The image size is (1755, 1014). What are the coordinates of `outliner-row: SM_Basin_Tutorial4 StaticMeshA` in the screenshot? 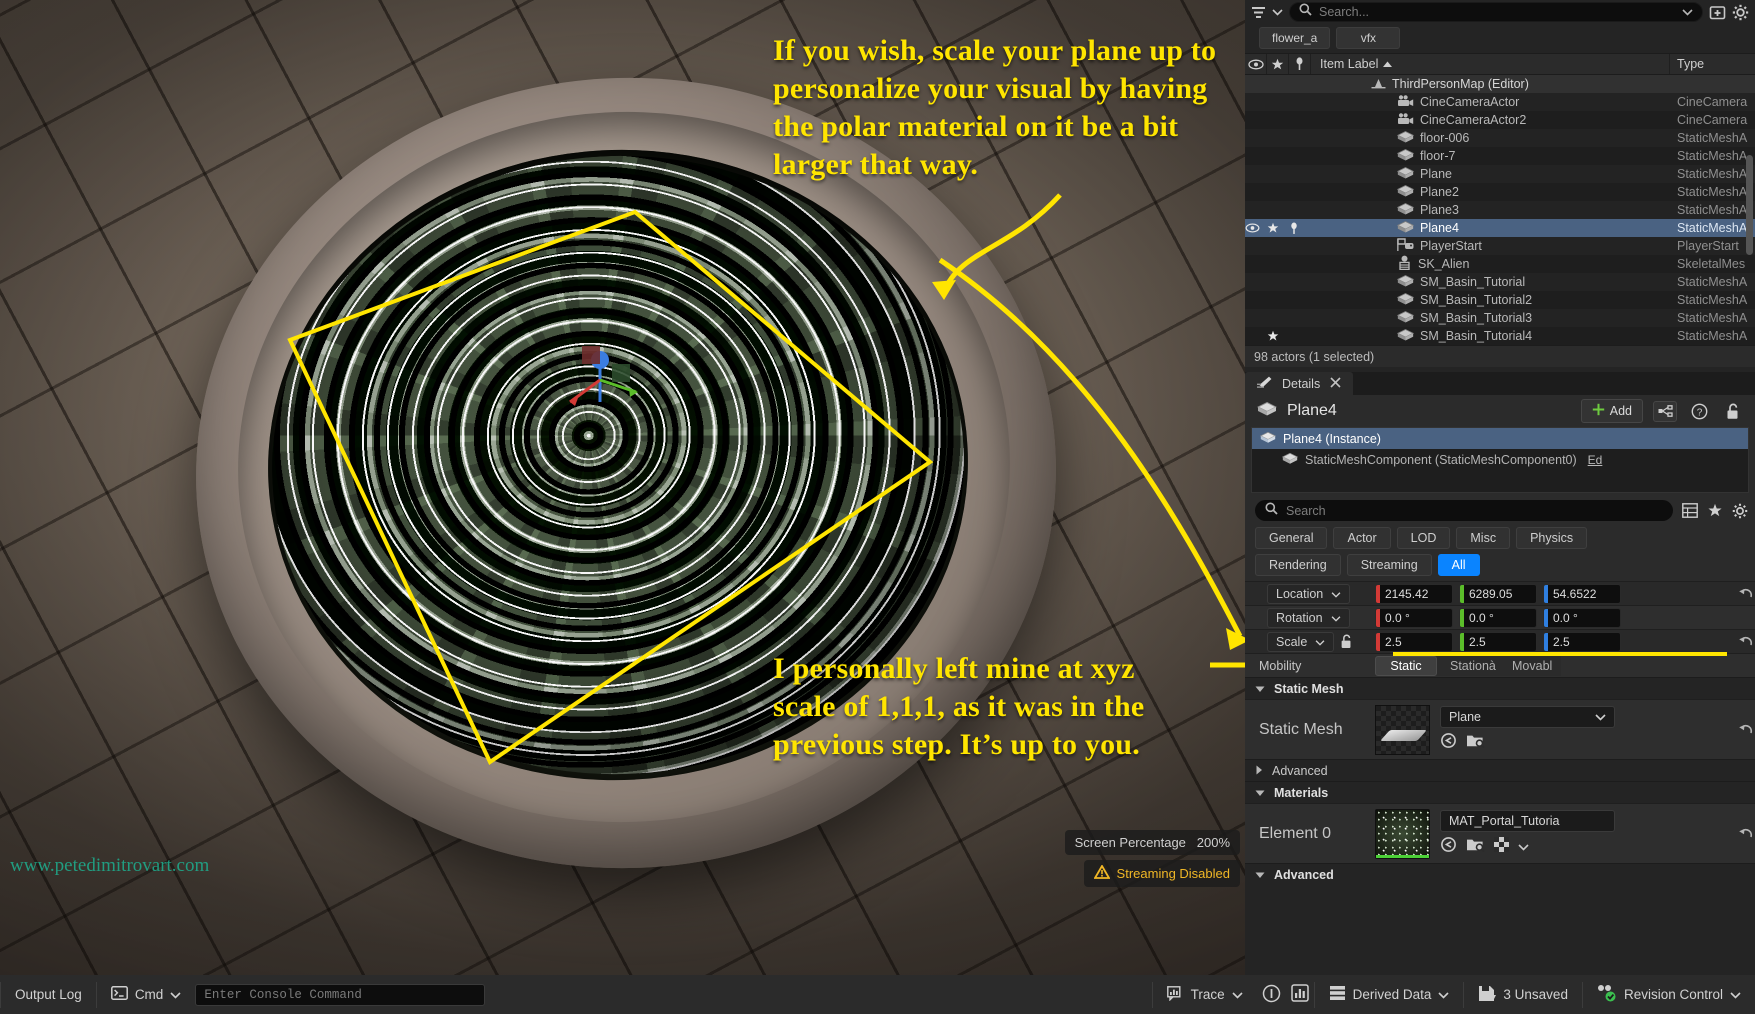 It's located at (1500, 336).